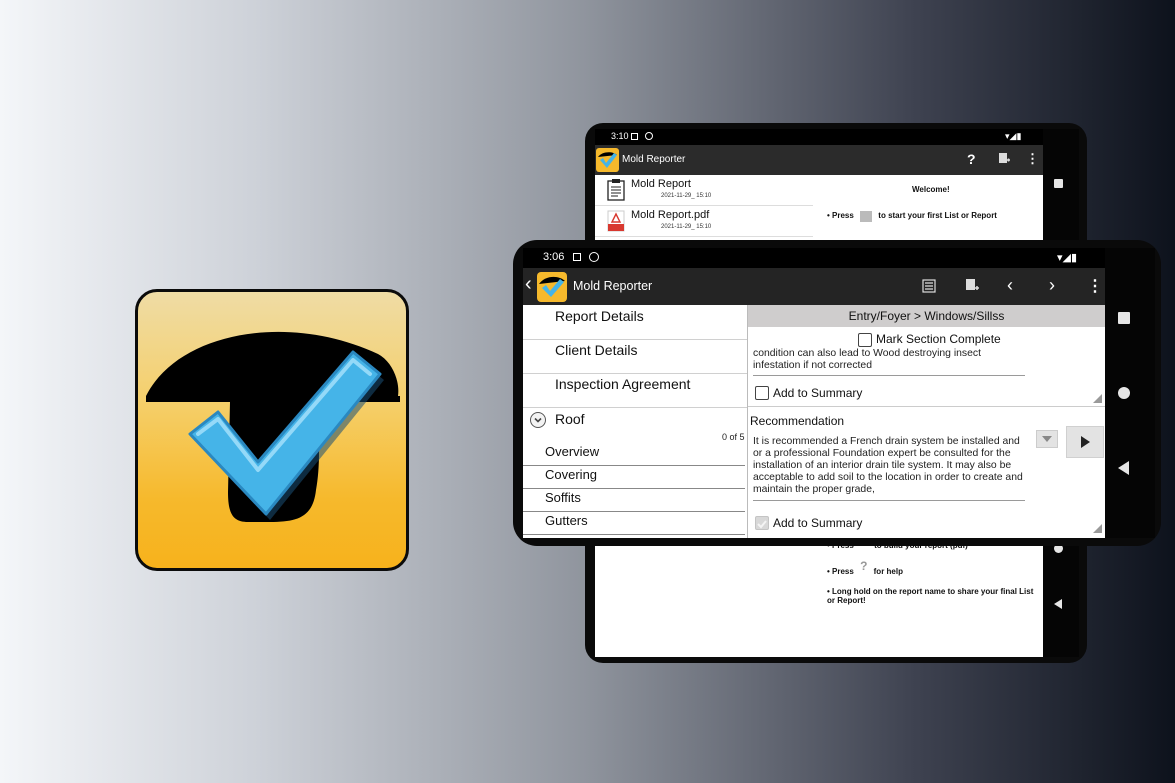 The width and height of the screenshot is (1175, 783). What do you see at coordinates (797, 421) in the screenshot?
I see `recommendation-label: Recommendation` at bounding box center [797, 421].